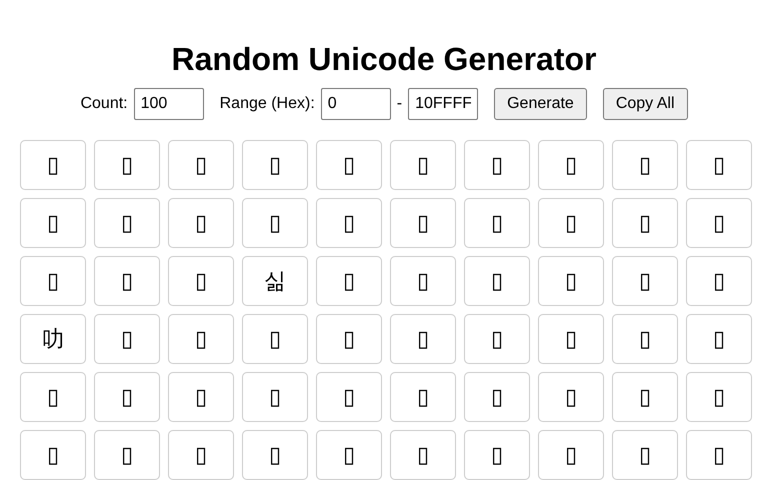 This screenshot has width=768, height=480. I want to click on page-title: Random Unicode Generator, so click(384, 59).